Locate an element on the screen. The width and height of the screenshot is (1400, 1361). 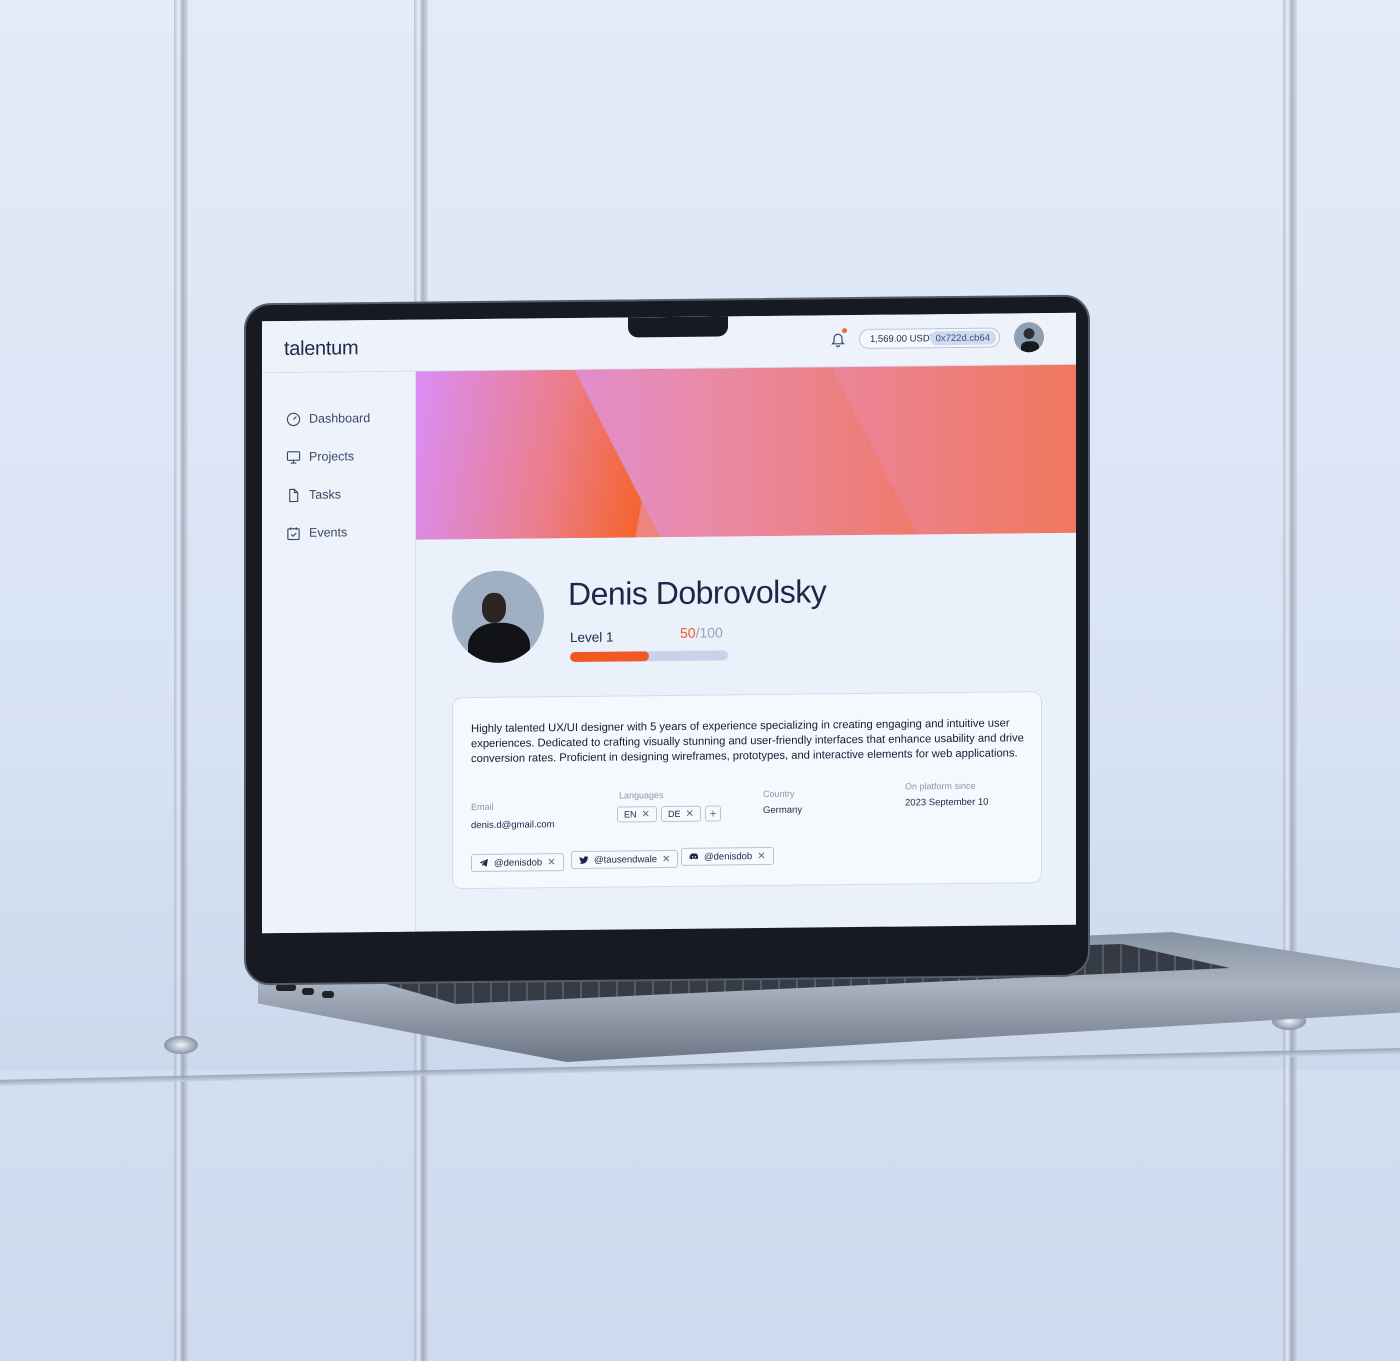
camera-notch is located at coordinates (678, 327).